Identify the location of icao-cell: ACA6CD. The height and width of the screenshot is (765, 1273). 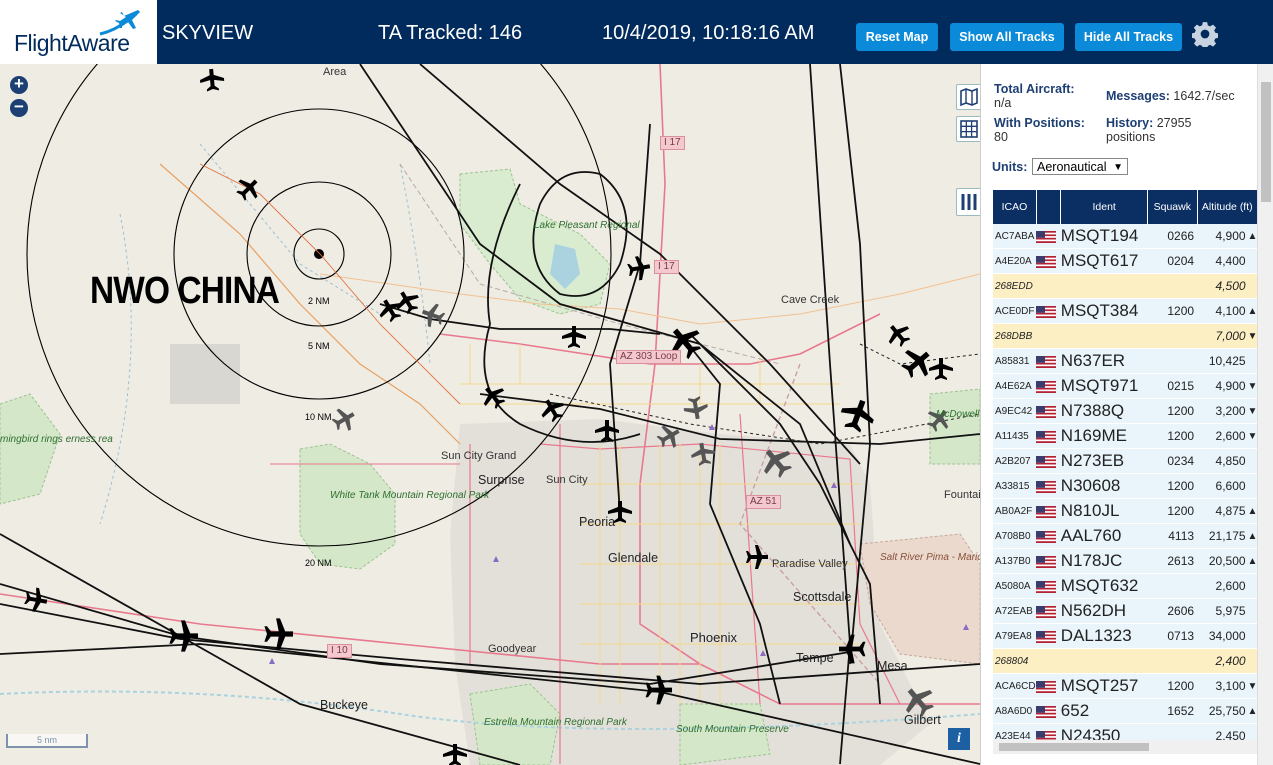
(1015, 686).